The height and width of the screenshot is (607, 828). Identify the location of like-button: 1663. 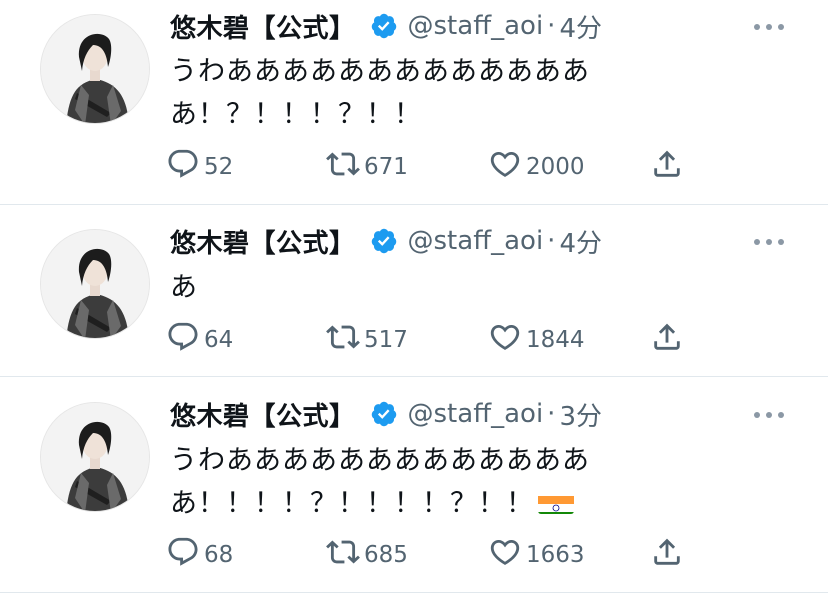
(536, 555).